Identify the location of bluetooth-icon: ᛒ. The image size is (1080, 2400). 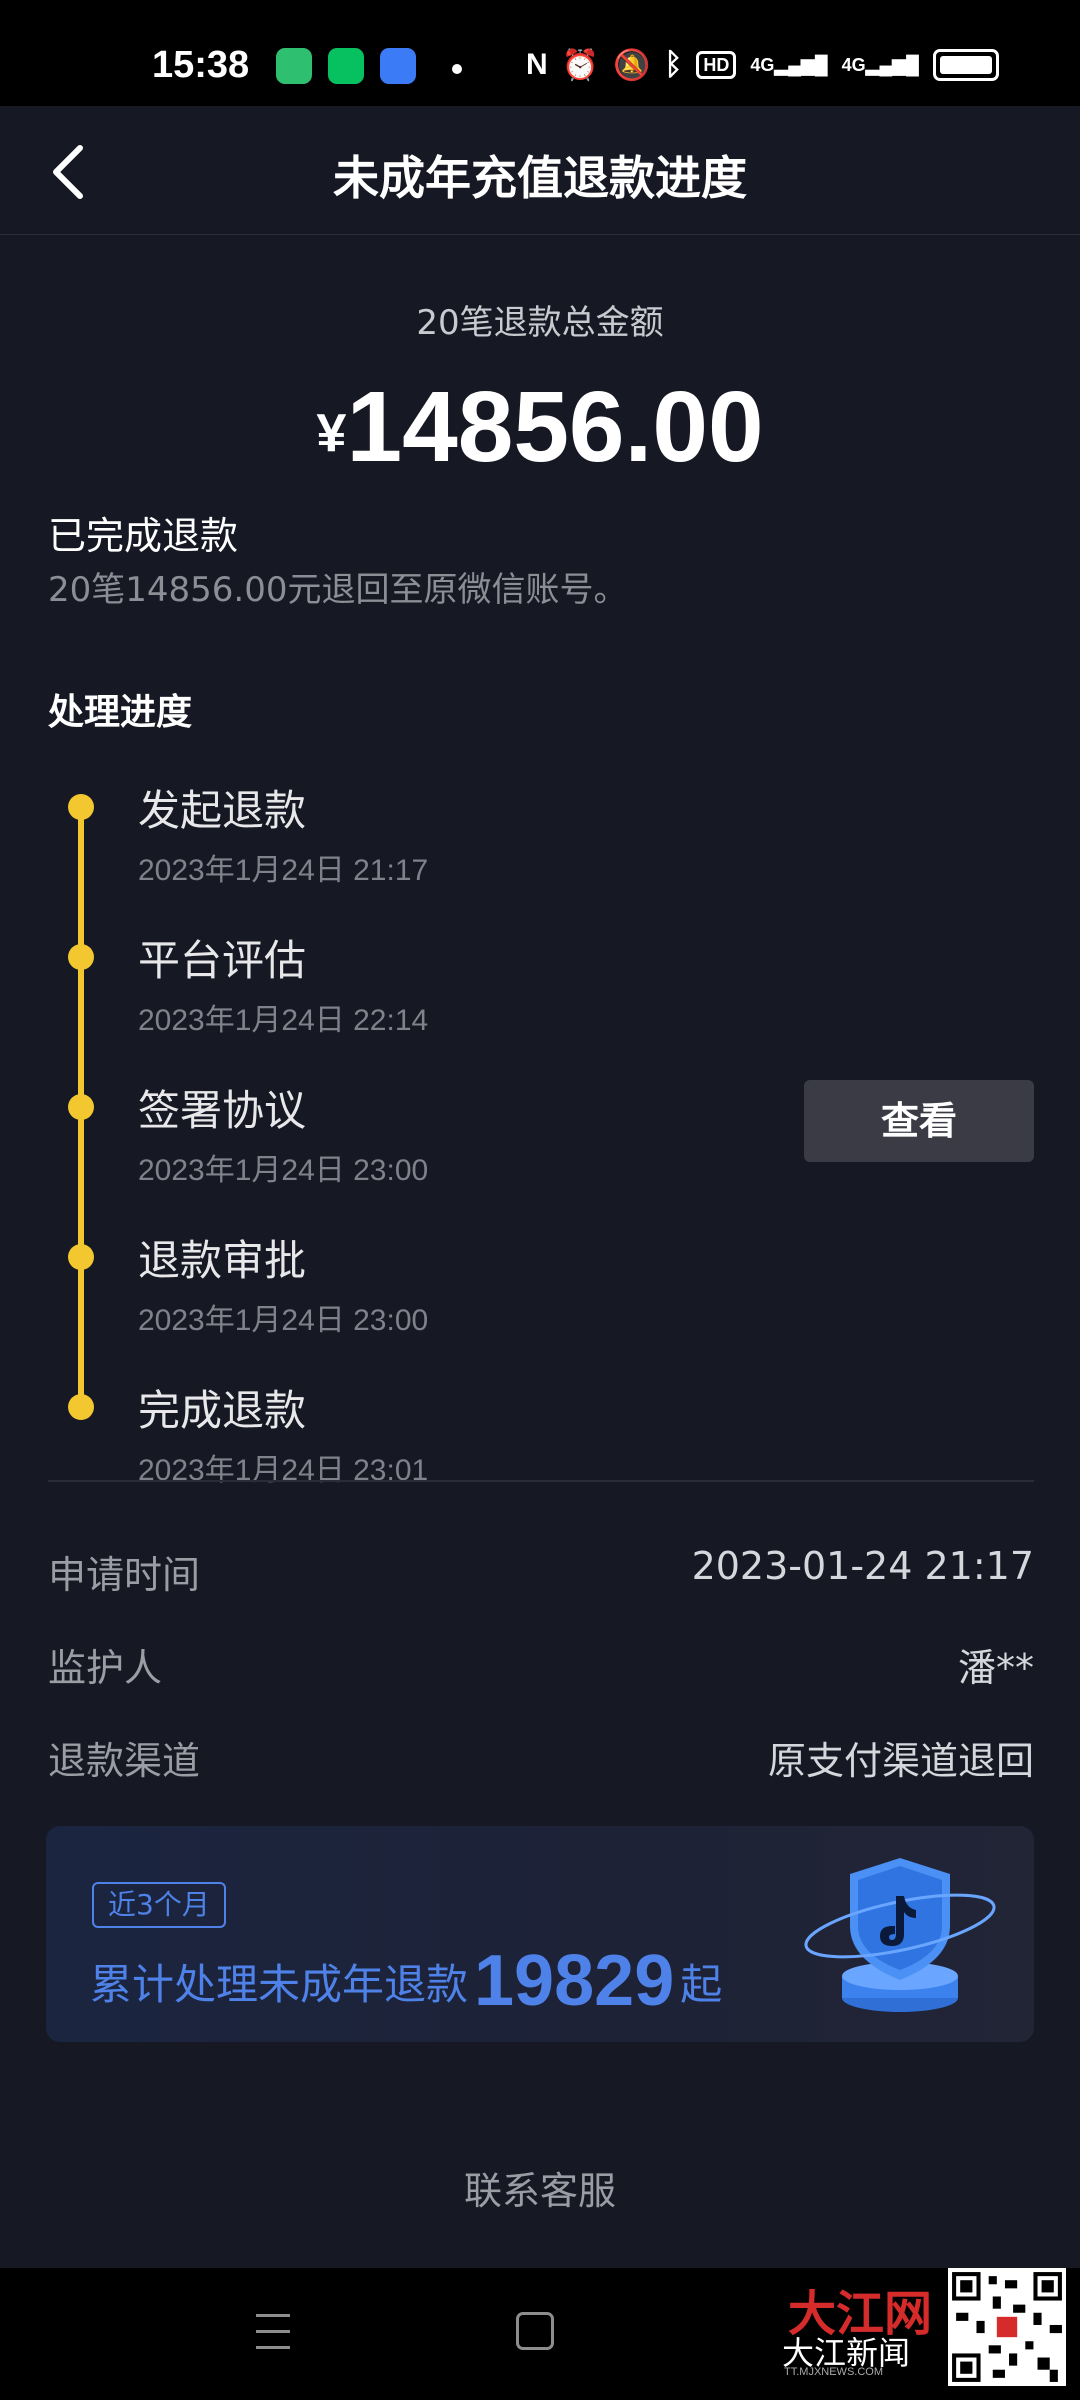
(673, 64).